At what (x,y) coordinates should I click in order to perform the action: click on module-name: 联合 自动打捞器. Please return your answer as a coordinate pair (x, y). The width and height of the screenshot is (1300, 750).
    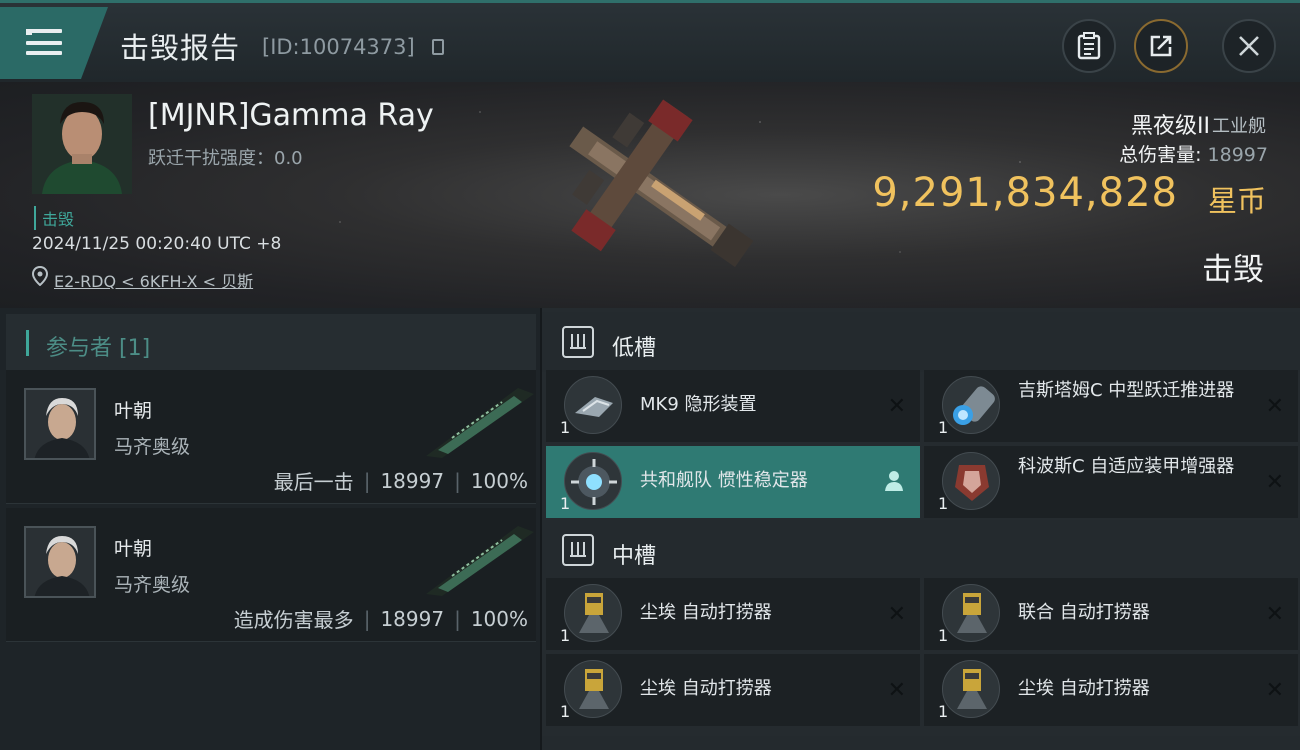
    Looking at the image, I should click on (1084, 612).